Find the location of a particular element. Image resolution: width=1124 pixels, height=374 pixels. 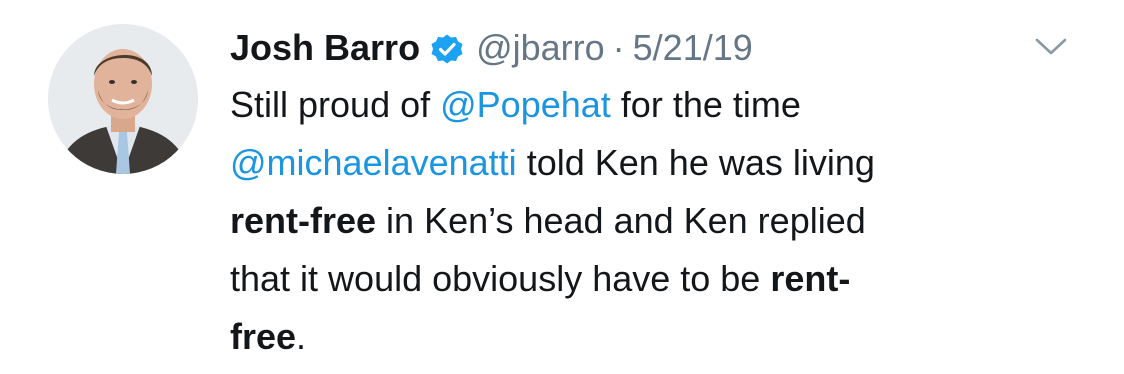

tweet-text-segment: Still proud of is located at coordinates (335, 104).